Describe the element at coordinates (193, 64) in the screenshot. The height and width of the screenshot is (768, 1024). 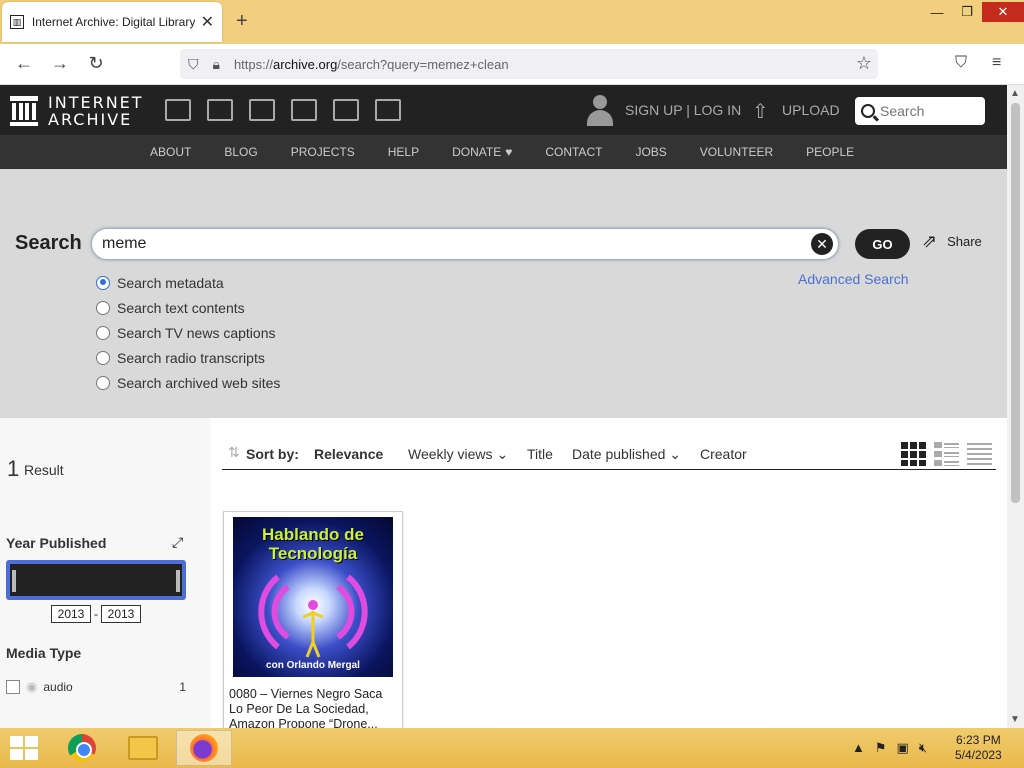
I see `shield-icon: ⛉` at that location.